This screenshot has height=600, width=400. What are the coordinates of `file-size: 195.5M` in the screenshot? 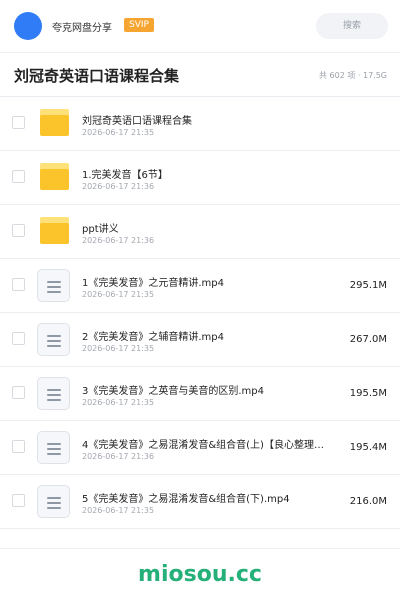 It's located at (368, 393).